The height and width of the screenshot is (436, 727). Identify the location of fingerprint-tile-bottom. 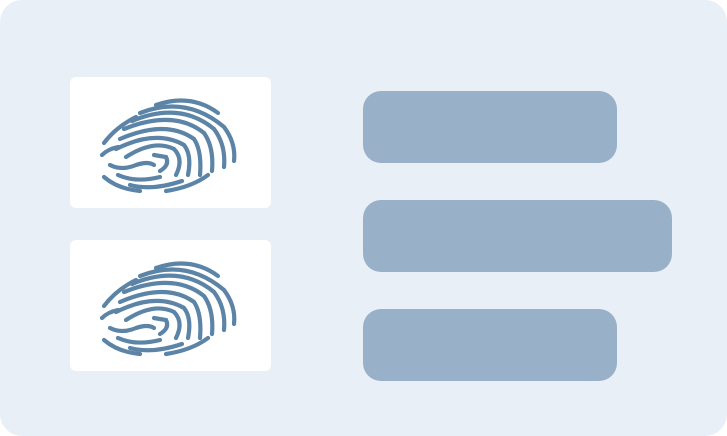
(170, 305).